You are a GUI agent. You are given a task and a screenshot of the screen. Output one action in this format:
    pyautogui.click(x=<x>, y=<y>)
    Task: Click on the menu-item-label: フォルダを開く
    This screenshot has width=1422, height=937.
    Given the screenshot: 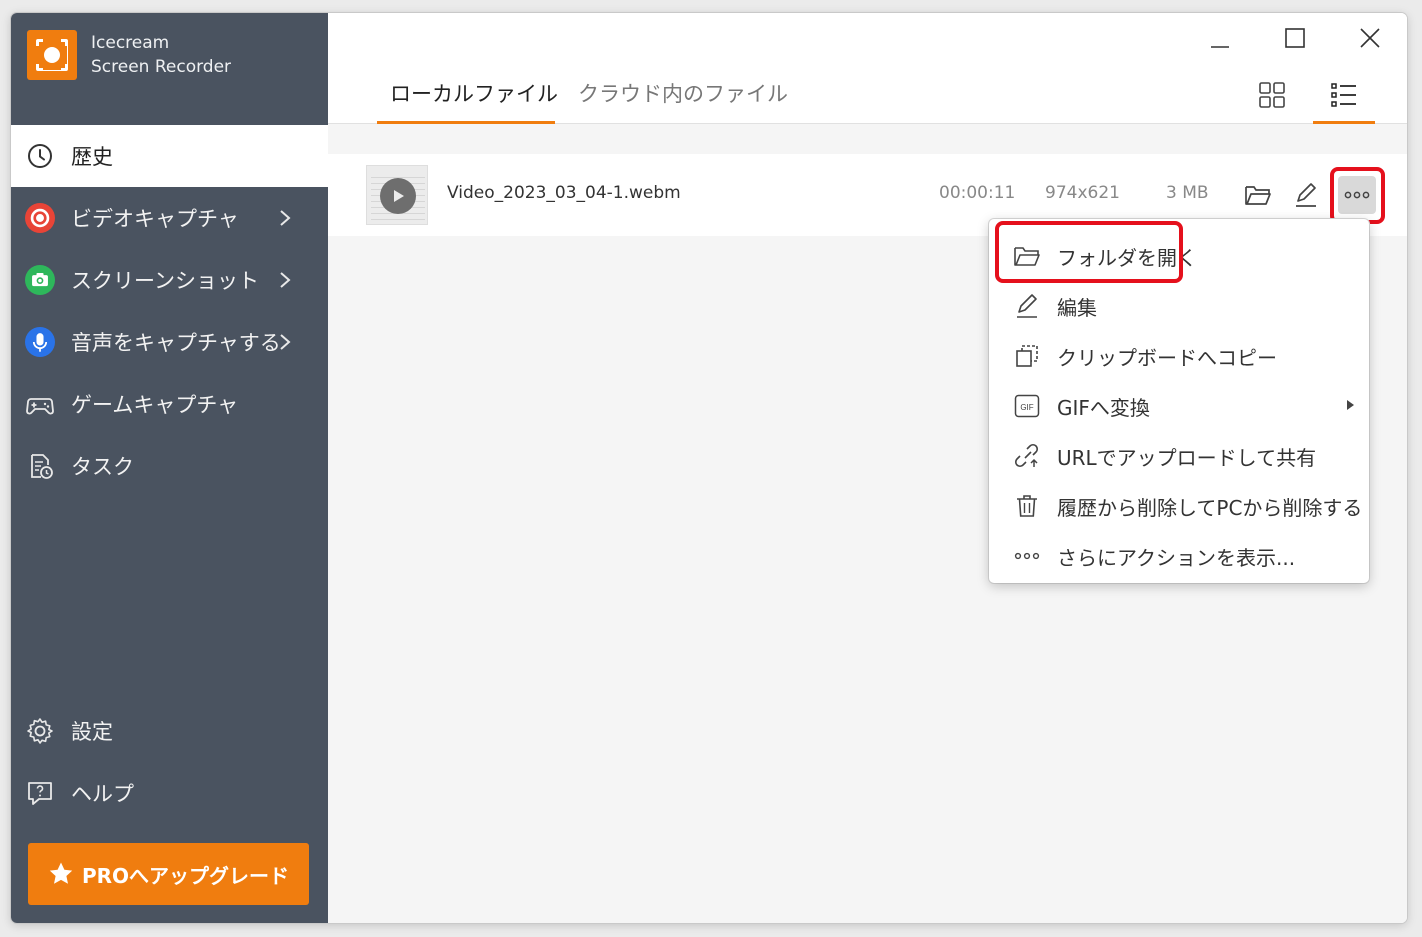 What is the action you would take?
    pyautogui.click(x=1127, y=257)
    